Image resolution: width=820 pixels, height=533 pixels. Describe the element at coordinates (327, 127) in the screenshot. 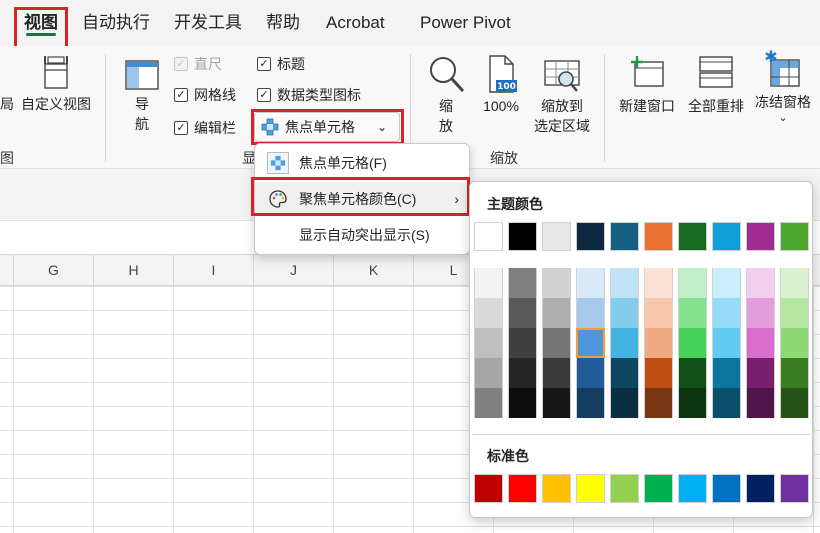

I see `focus-cell-dropdown-button: 焦点单元格 ⌄` at that location.